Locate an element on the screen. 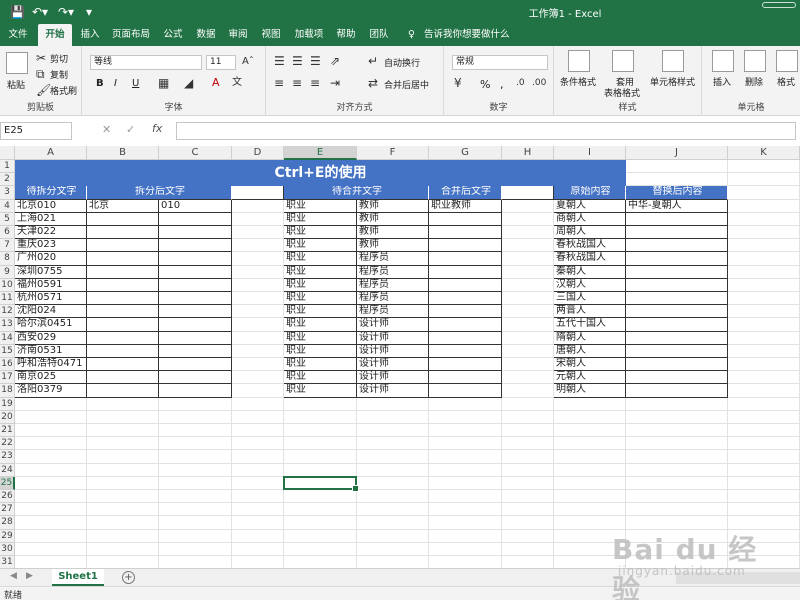  column-header-c: C is located at coordinates (195, 153).